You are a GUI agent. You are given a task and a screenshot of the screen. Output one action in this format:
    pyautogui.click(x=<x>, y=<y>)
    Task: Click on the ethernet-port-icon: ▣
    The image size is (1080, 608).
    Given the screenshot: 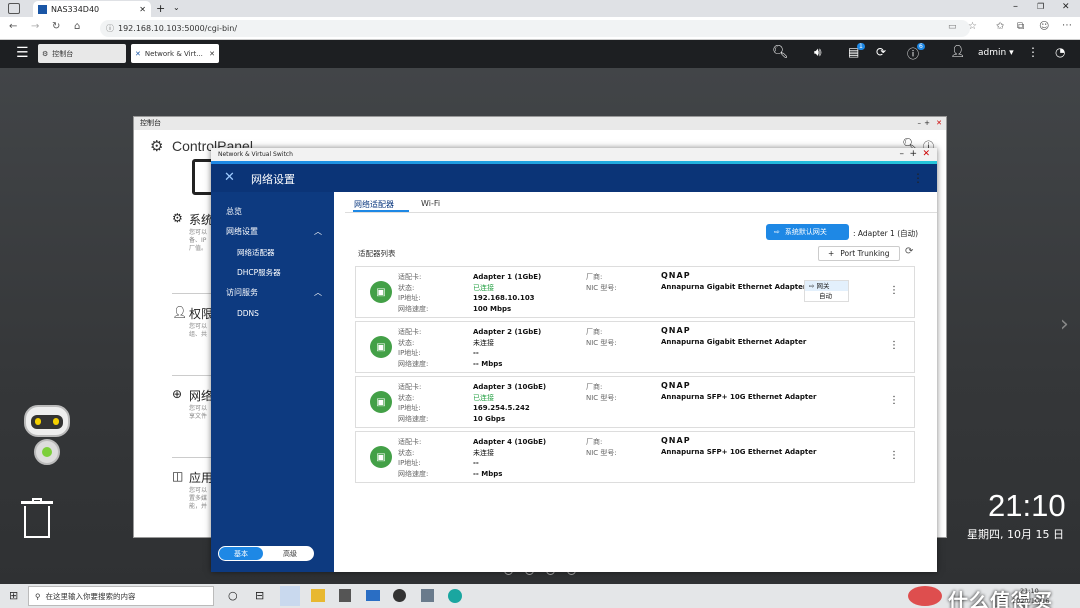 What is the action you would take?
    pyautogui.click(x=381, y=347)
    